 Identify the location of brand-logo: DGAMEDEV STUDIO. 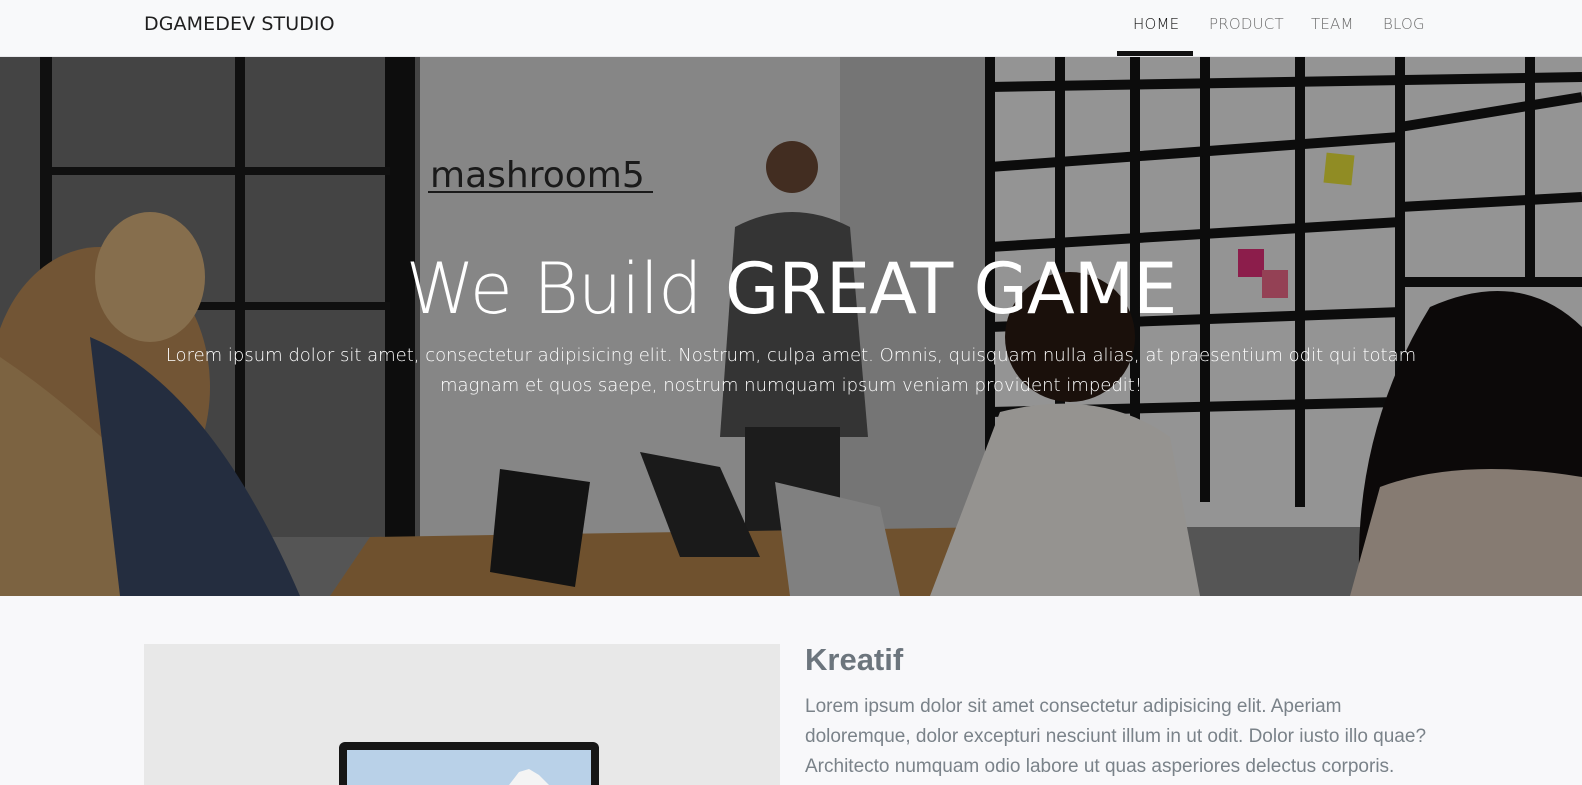
(239, 24).